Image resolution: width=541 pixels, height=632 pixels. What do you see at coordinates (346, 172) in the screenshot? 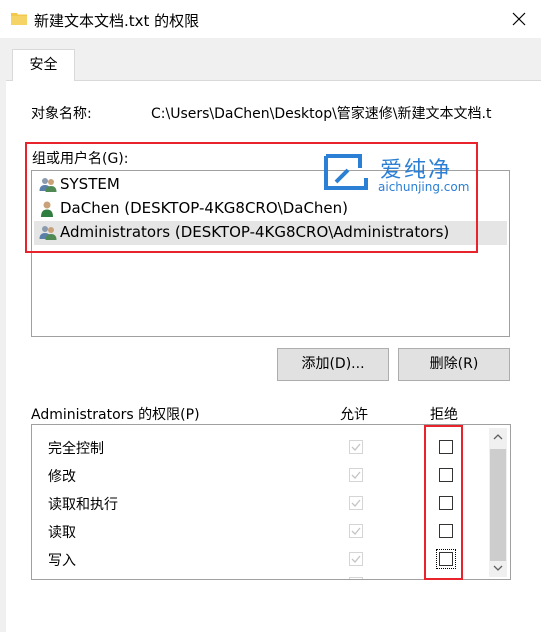
I see `watermark-logo-icon` at bounding box center [346, 172].